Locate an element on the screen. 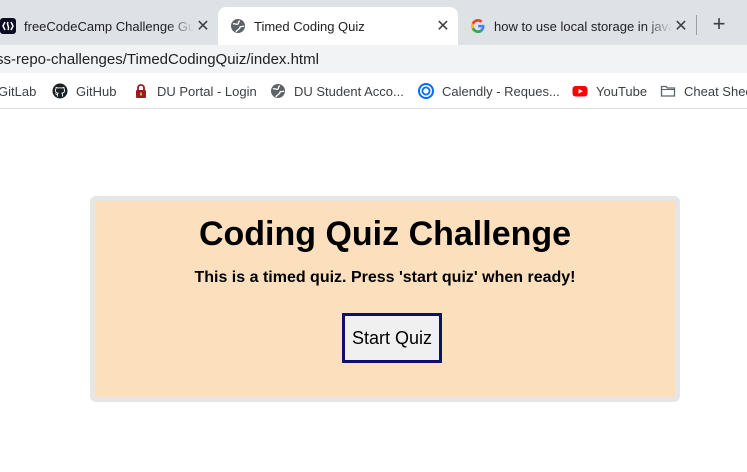 The image size is (747, 472). freecodecamp-icon is located at coordinates (8, 26).